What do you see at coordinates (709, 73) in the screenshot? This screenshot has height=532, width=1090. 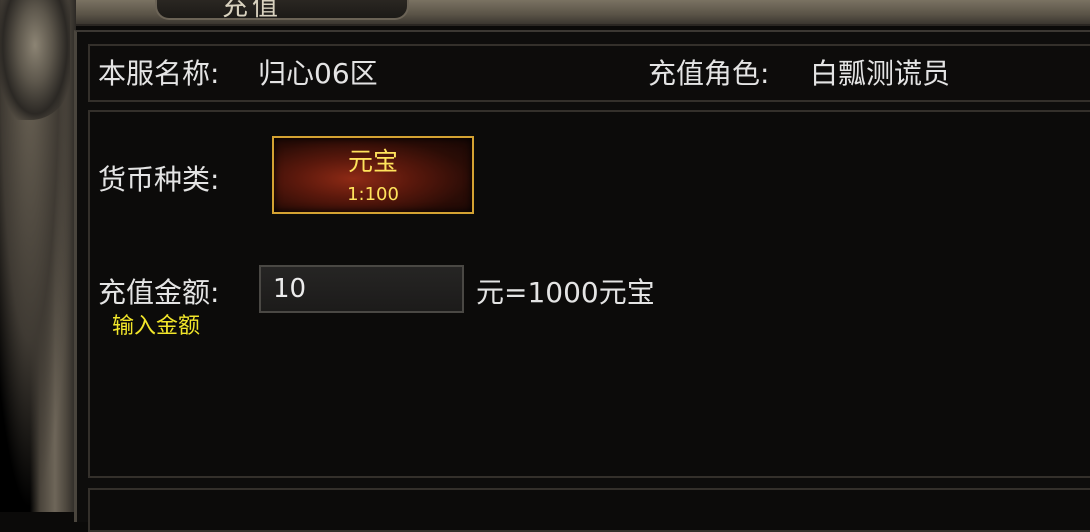 I see `recharge-role-label: 充值角色:` at bounding box center [709, 73].